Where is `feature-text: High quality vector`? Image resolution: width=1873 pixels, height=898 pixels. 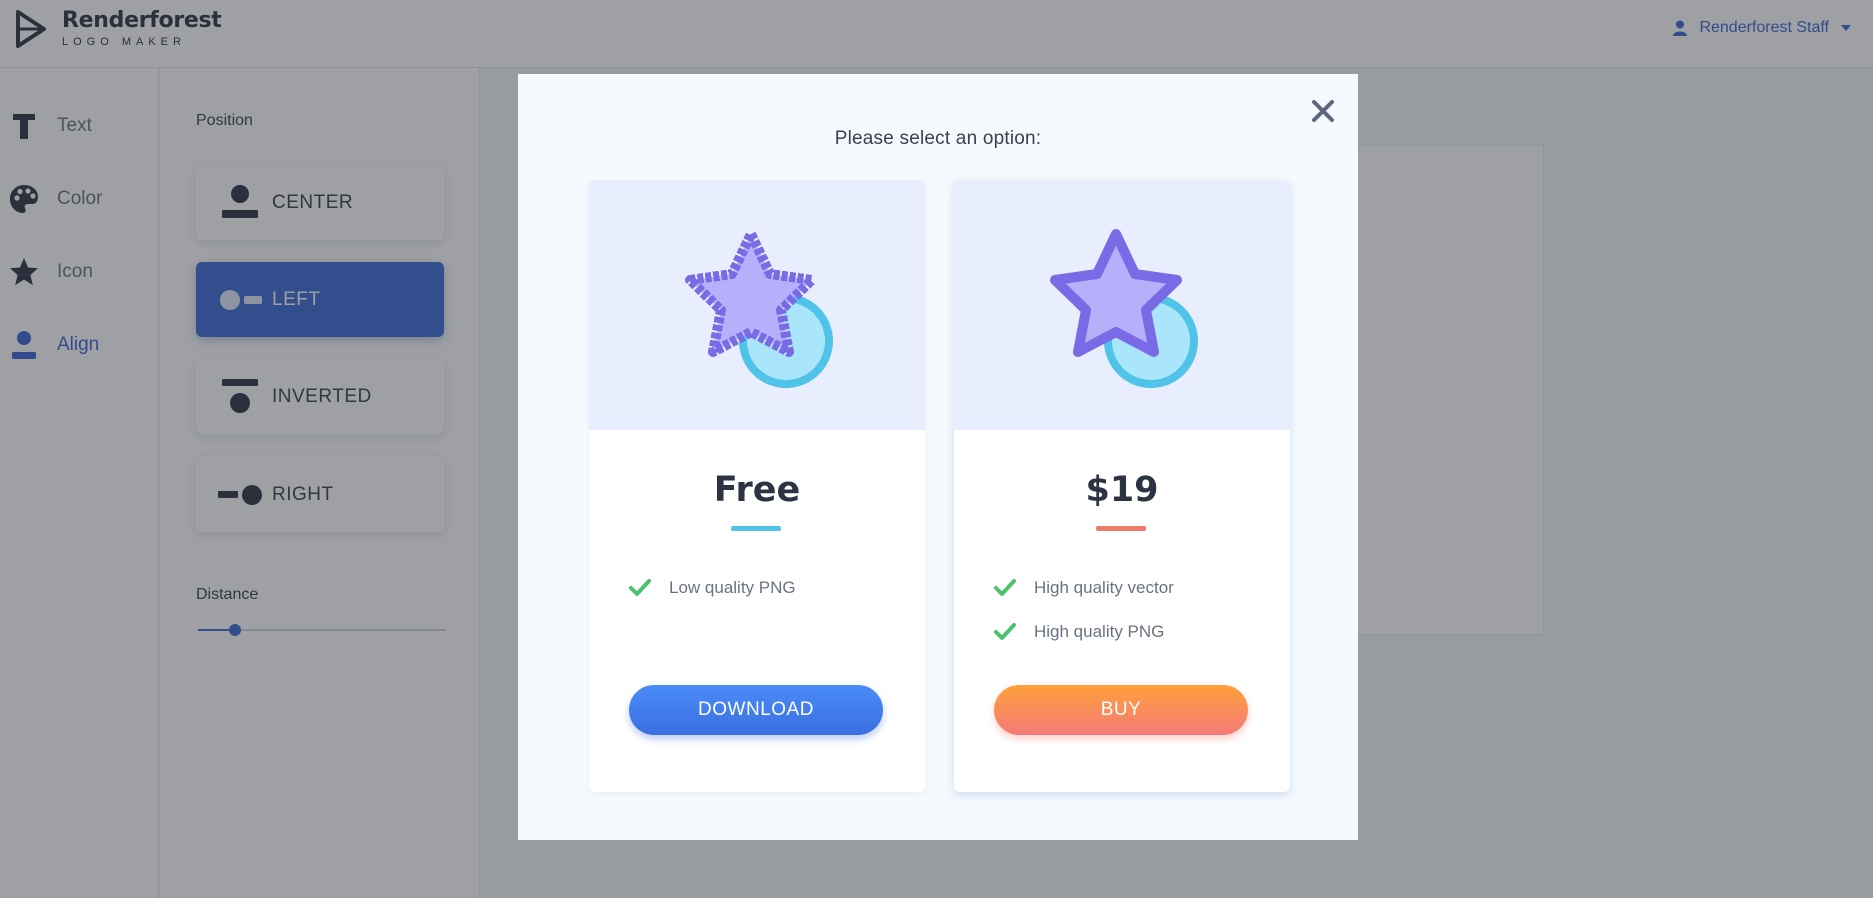 feature-text: High quality vector is located at coordinates (1104, 587).